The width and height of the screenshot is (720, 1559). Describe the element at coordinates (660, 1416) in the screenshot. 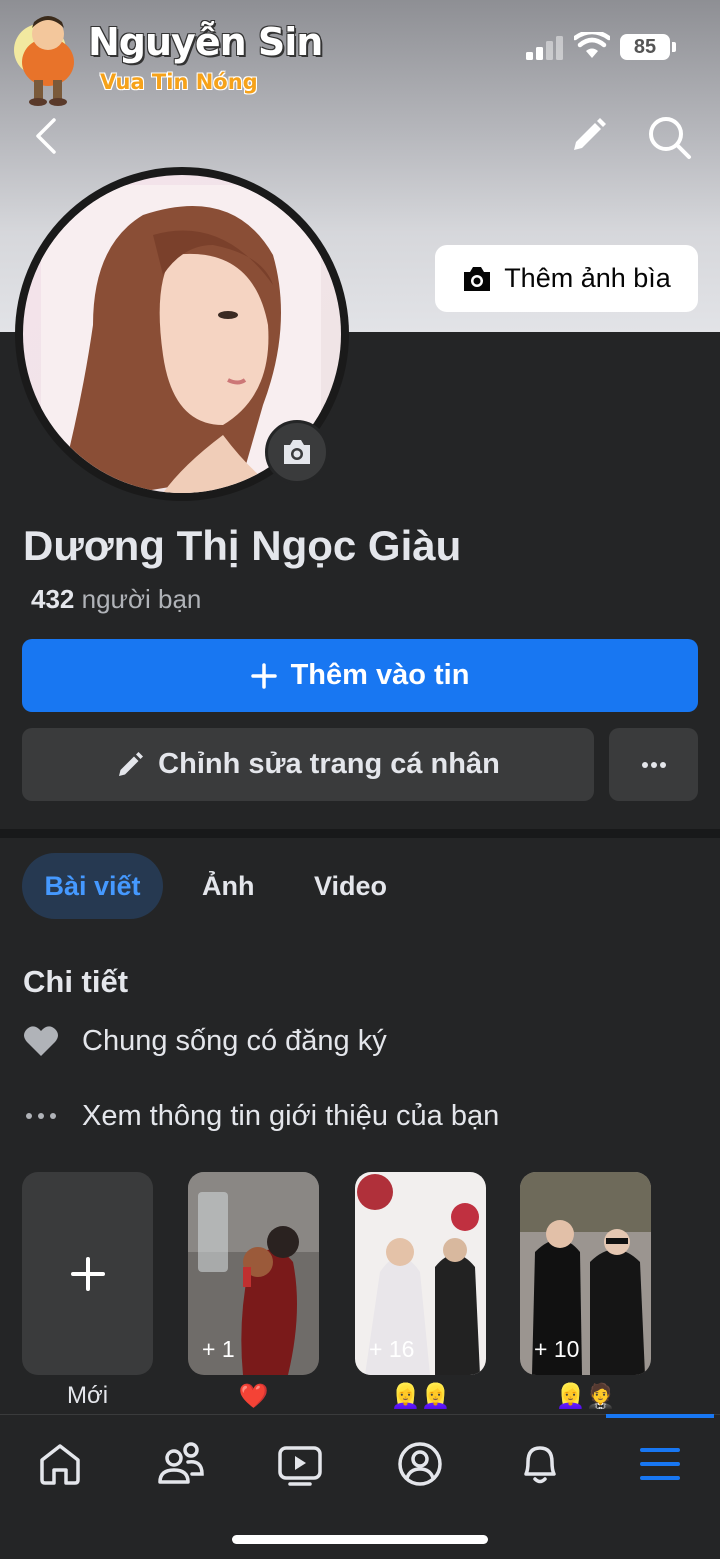

I see `active-tab-indicator` at that location.